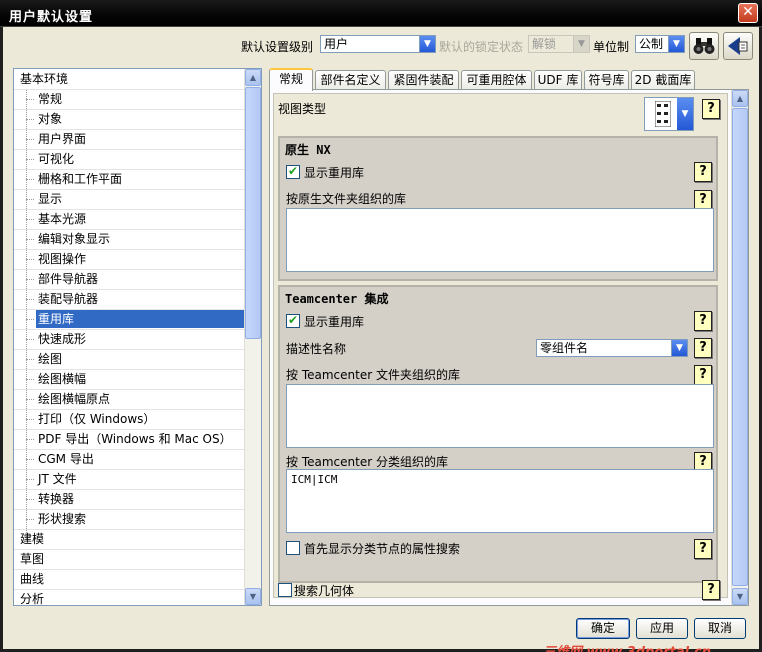 Image resolution: width=762 pixels, height=652 pixels. I want to click on first-show-checkbox, so click(293, 548).